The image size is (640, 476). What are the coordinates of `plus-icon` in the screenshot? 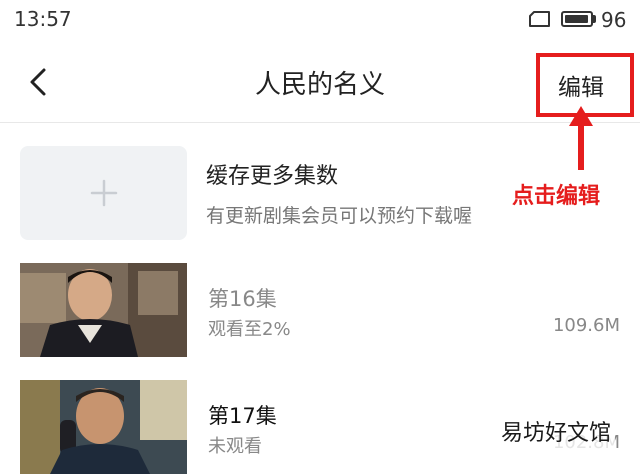 It's located at (104, 193).